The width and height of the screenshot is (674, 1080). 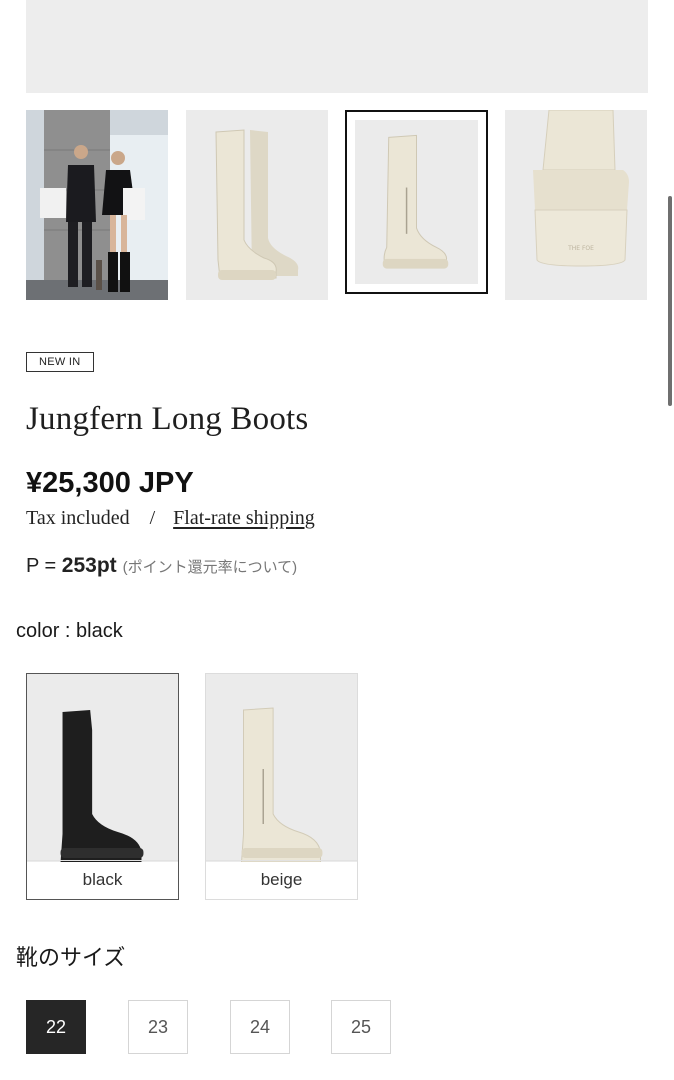 What do you see at coordinates (170, 518) in the screenshot?
I see `tax-shipping-line: Tax included / Flat-rate shipping` at bounding box center [170, 518].